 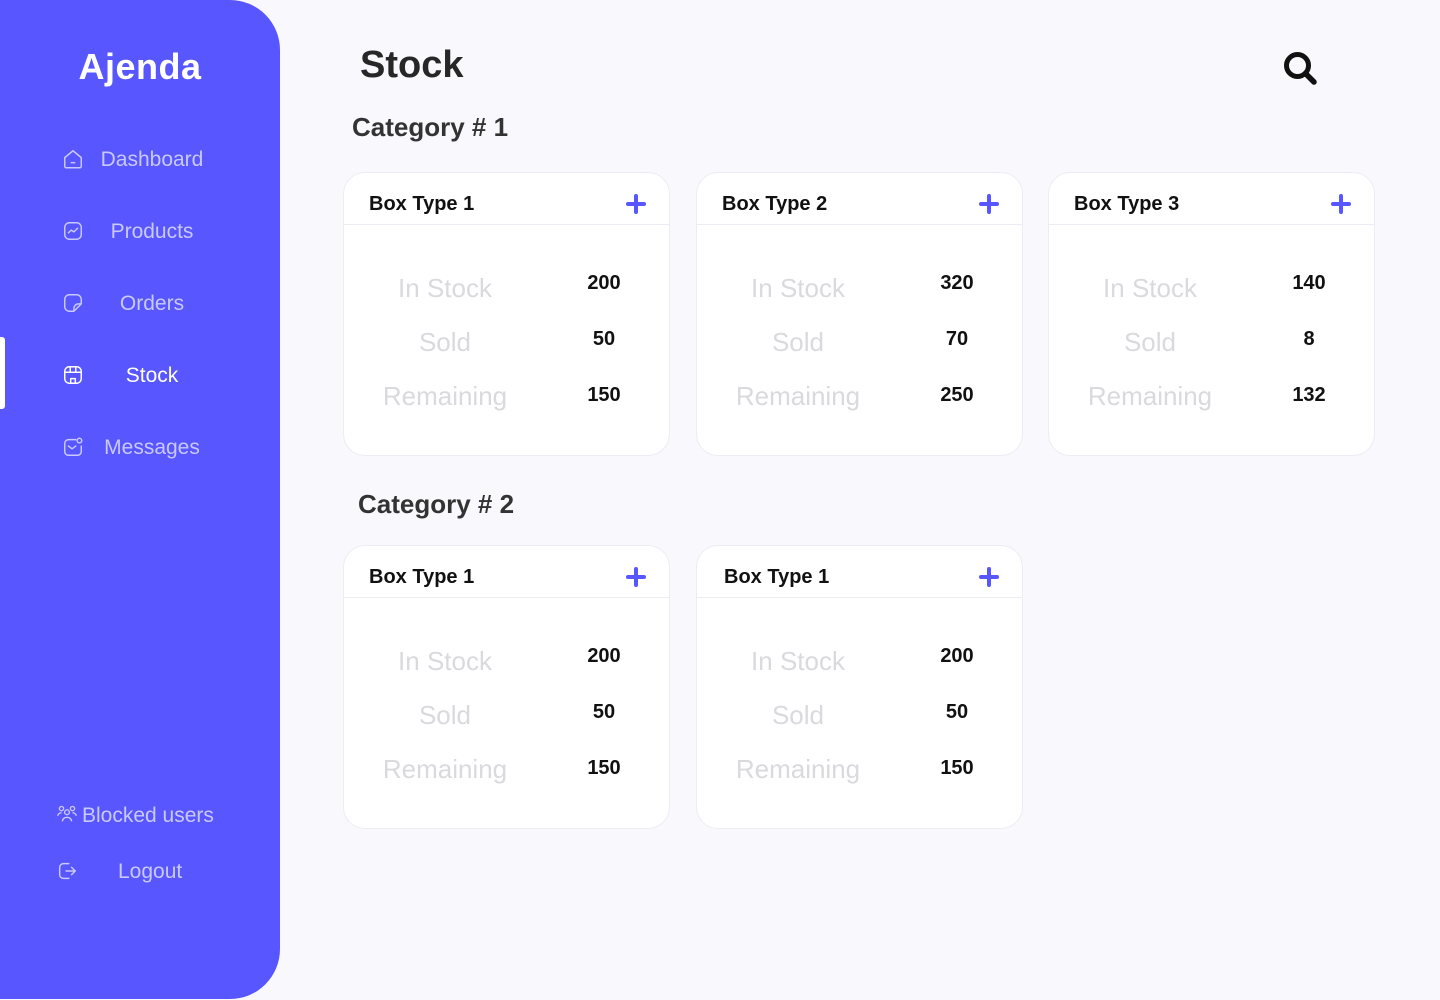 I want to click on sidebar-item-products: Products, so click(x=140, y=232).